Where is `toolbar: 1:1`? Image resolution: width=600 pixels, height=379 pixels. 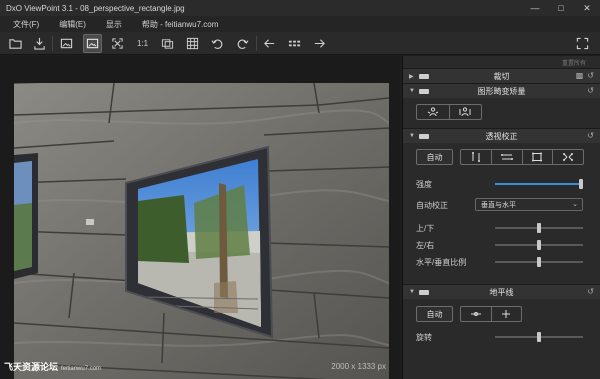 toolbar: 1:1 is located at coordinates (300, 43).